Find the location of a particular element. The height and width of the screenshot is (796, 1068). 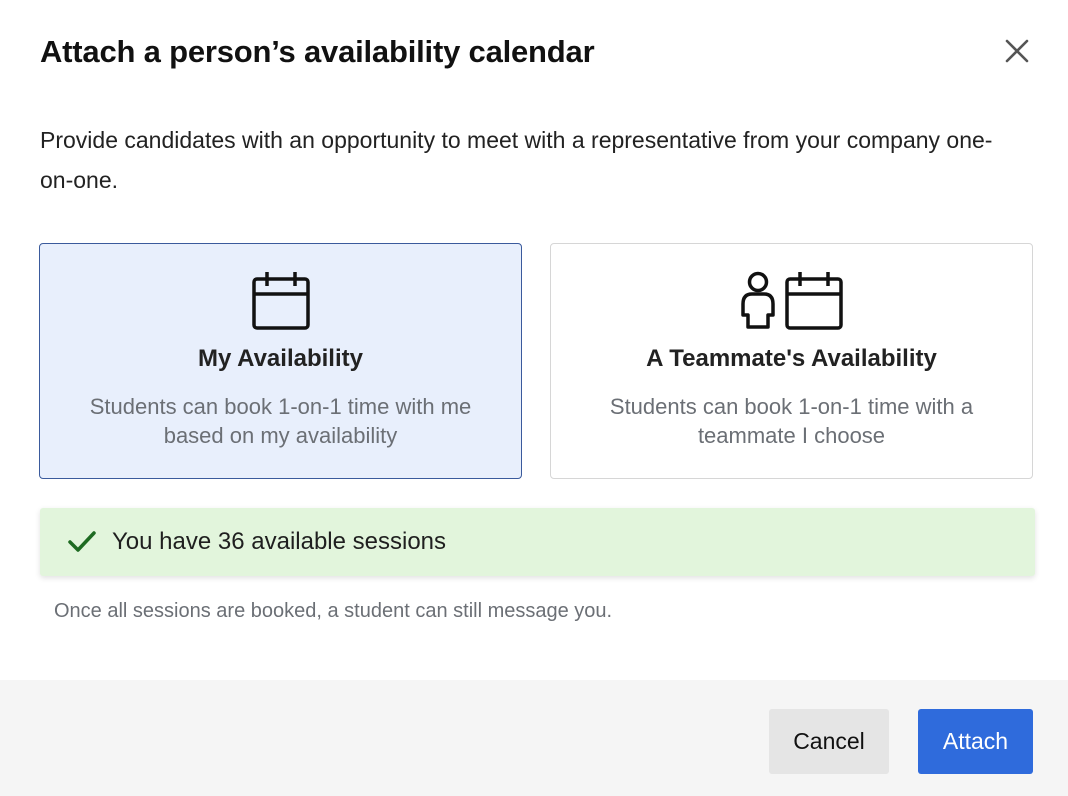

person-icon is located at coordinates (757, 300).